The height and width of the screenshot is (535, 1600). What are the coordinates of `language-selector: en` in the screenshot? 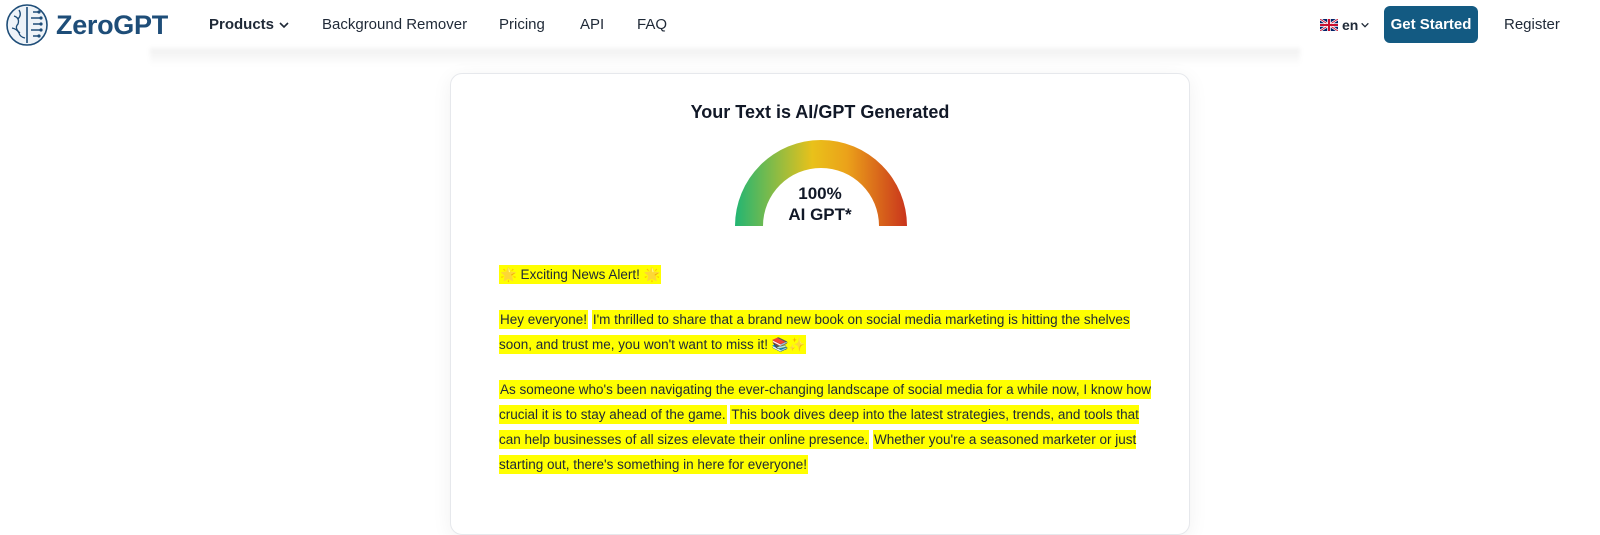 It's located at (1345, 25).